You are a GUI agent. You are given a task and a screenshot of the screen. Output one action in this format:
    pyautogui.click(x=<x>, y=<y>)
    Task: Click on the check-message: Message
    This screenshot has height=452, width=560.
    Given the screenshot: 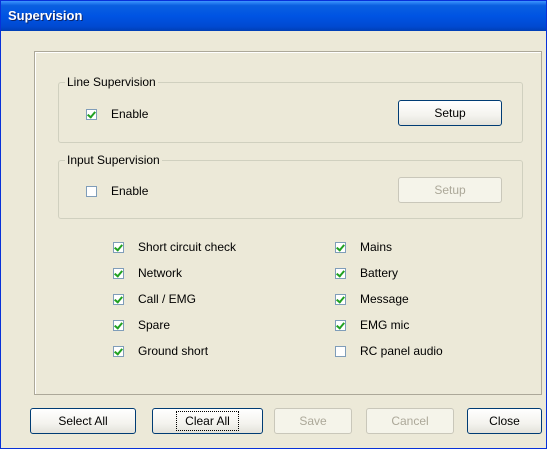 What is the action you would take?
    pyautogui.click(x=372, y=299)
    